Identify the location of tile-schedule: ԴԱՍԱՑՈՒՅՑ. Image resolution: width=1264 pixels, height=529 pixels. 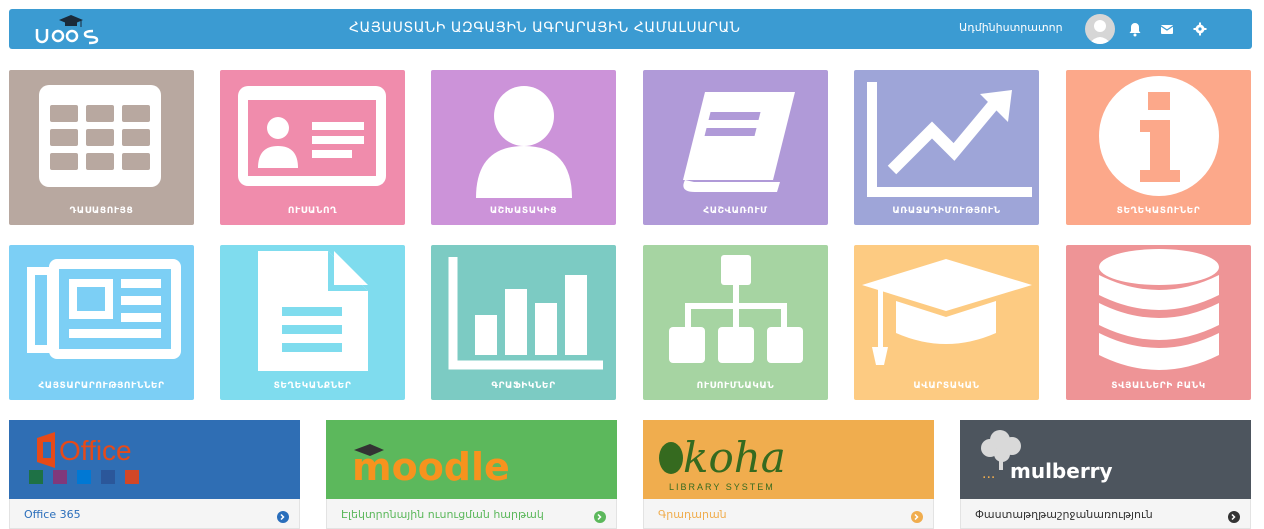
(101, 147).